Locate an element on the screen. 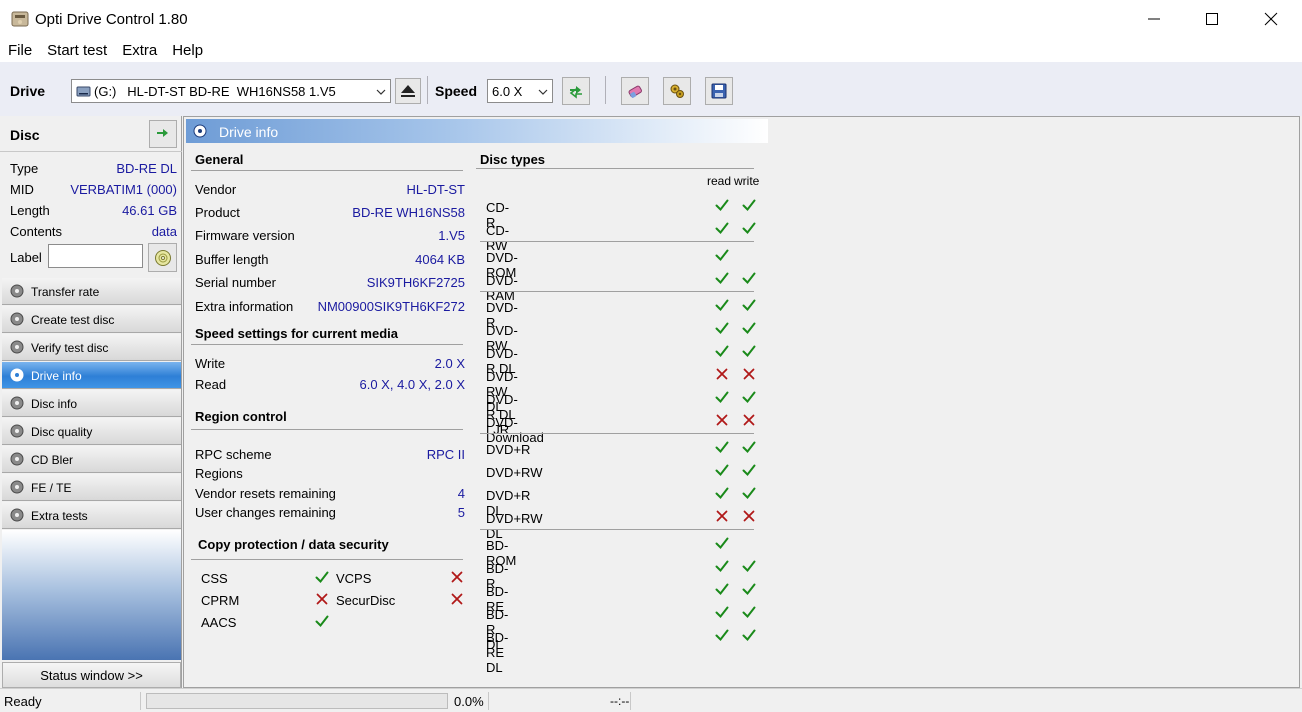 The height and width of the screenshot is (712, 1302). progress-bar is located at coordinates (297, 701).